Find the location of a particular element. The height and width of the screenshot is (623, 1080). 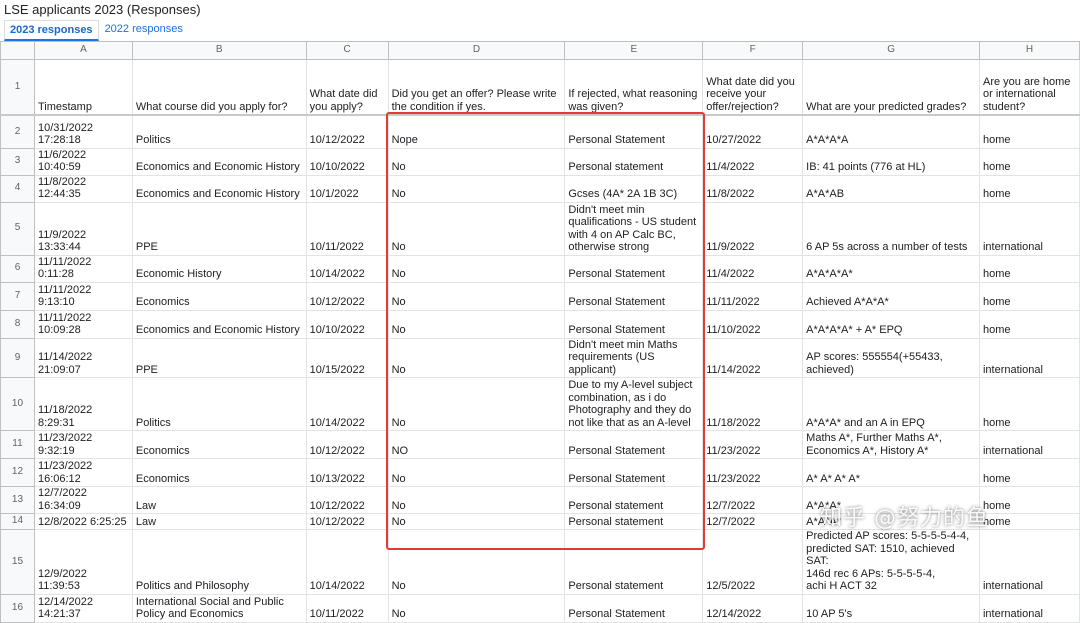

timestamp-cell: 11/14/2022 21:09:07 is located at coordinates (83, 357).